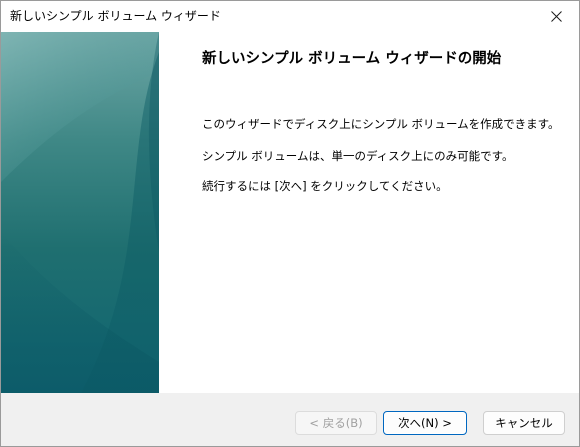  I want to click on page-heading: 新しいシンプル ボリューム ウィザードの開始, so click(352, 59).